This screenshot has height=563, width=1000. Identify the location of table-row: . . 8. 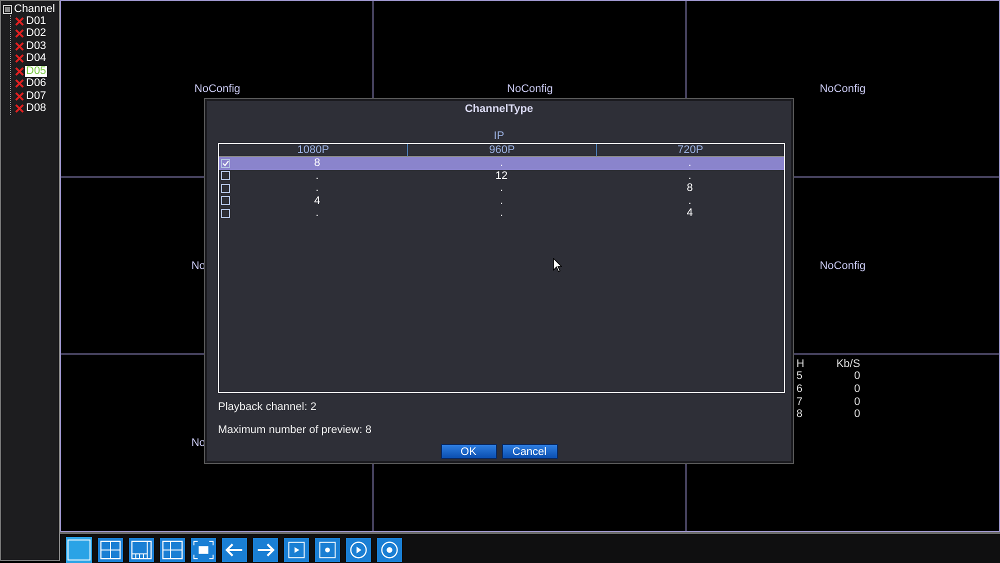
(501, 188).